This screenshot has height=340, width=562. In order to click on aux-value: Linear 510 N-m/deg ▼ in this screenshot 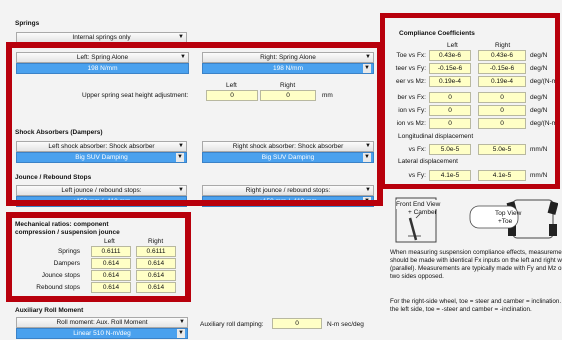, I will do `click(102, 333)`.